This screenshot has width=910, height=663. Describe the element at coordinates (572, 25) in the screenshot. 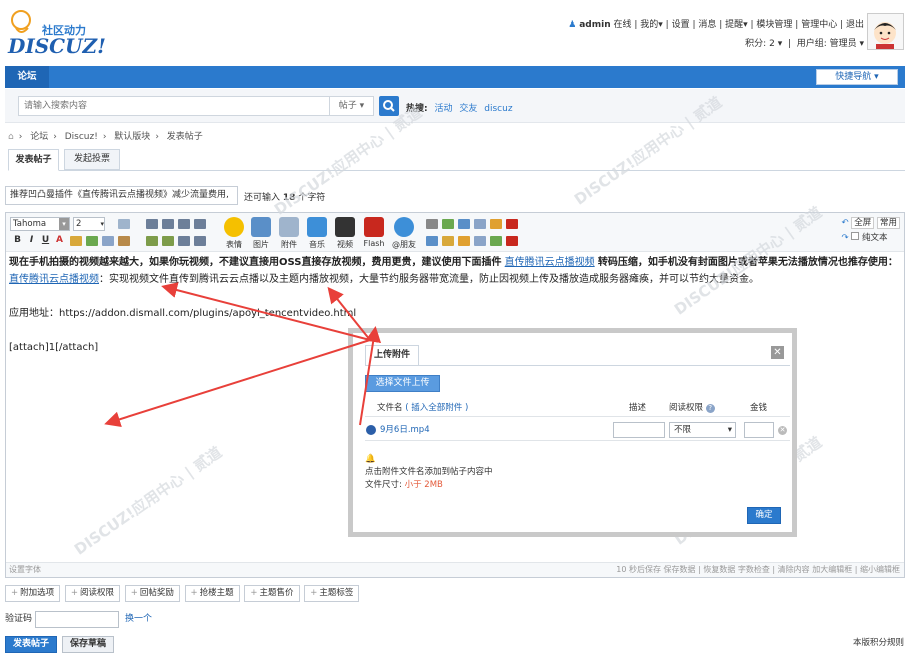

I see `user-icon: ♟` at that location.